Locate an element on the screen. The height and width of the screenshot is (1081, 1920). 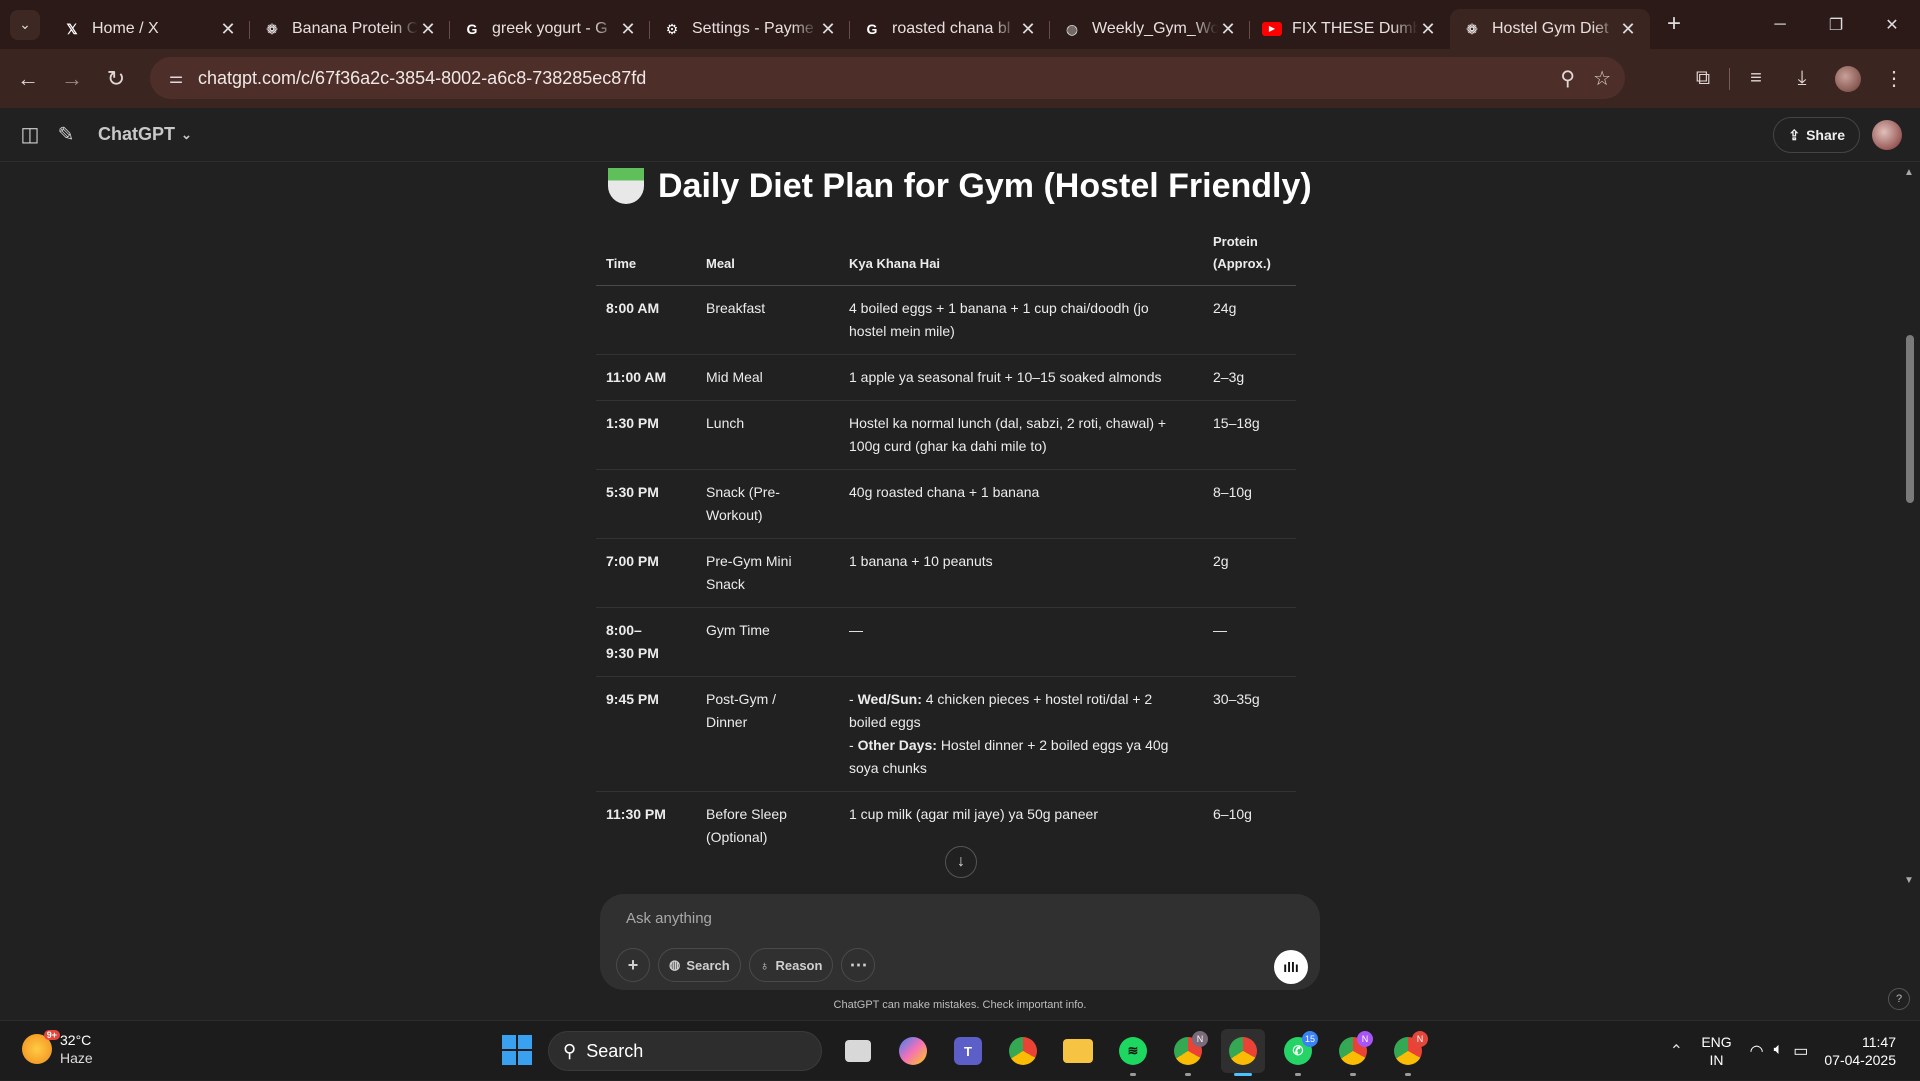
cell-food: — is located at coordinates (1021, 642).